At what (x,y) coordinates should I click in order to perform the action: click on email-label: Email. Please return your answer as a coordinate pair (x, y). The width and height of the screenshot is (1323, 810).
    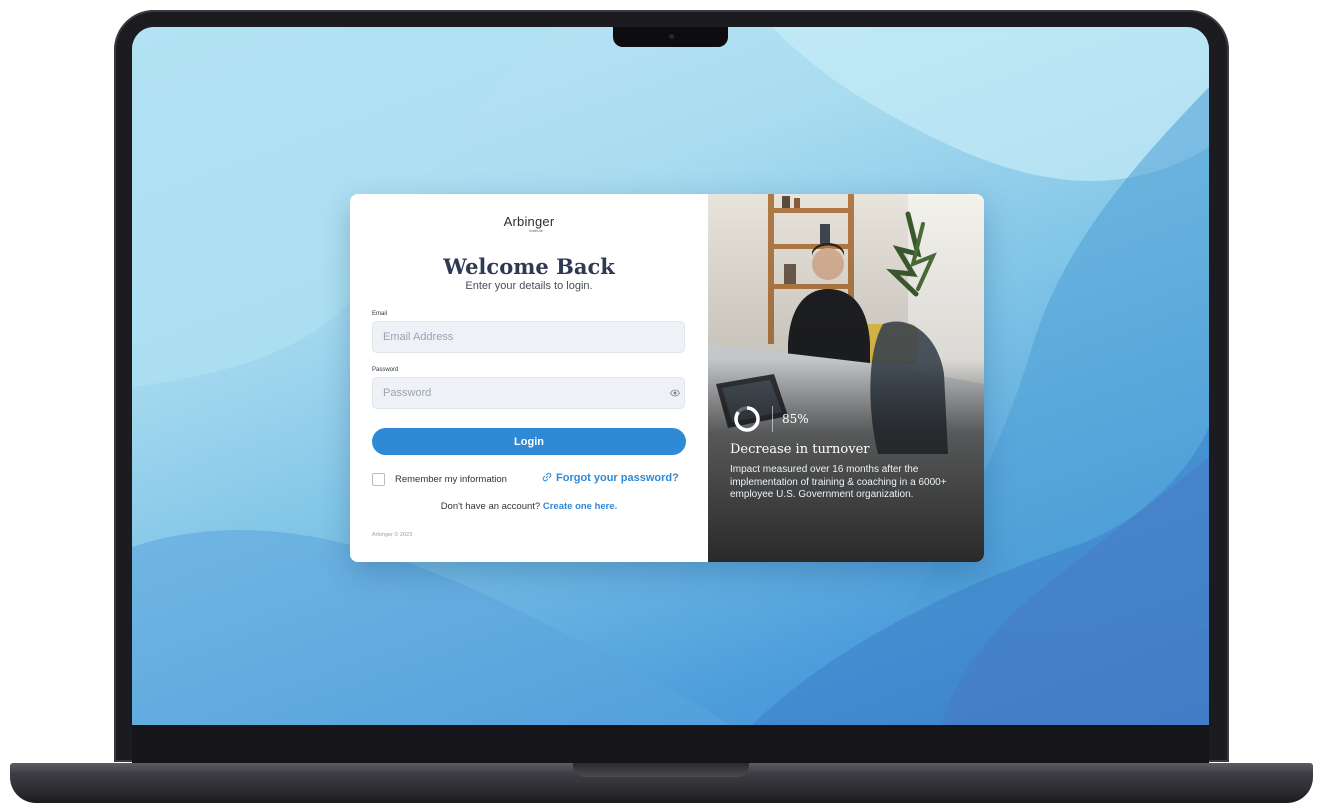
    Looking at the image, I should click on (380, 314).